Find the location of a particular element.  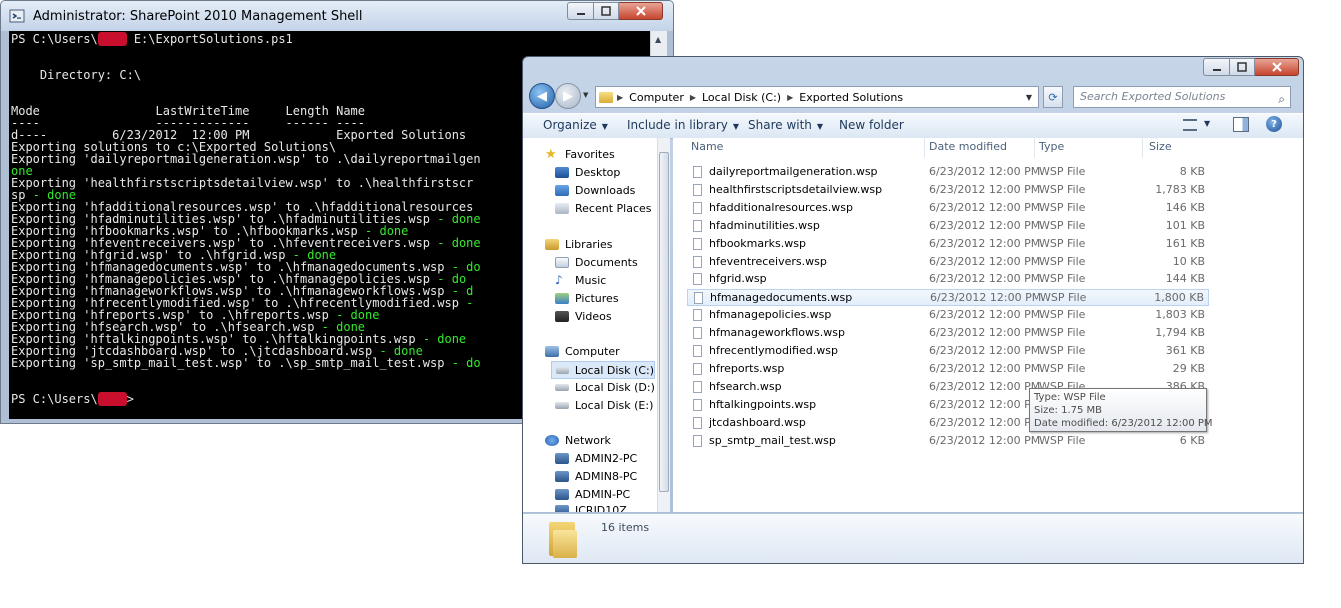

nav-videos-label: Videos is located at coordinates (593, 316).